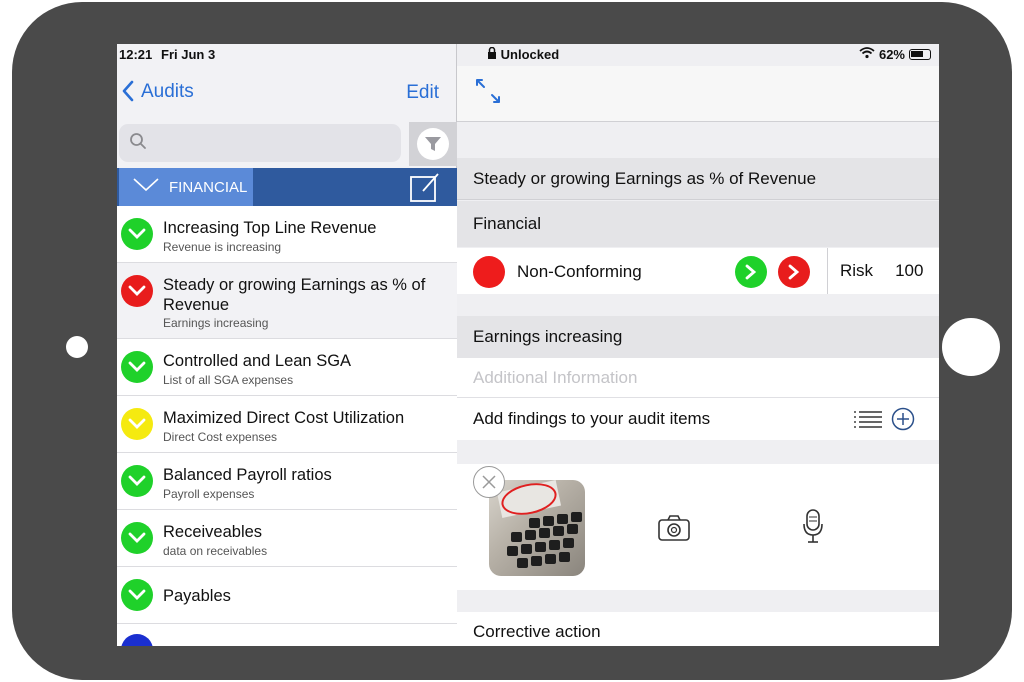 This screenshot has width=1024, height=682. I want to click on photo-attachment, so click(537, 528).